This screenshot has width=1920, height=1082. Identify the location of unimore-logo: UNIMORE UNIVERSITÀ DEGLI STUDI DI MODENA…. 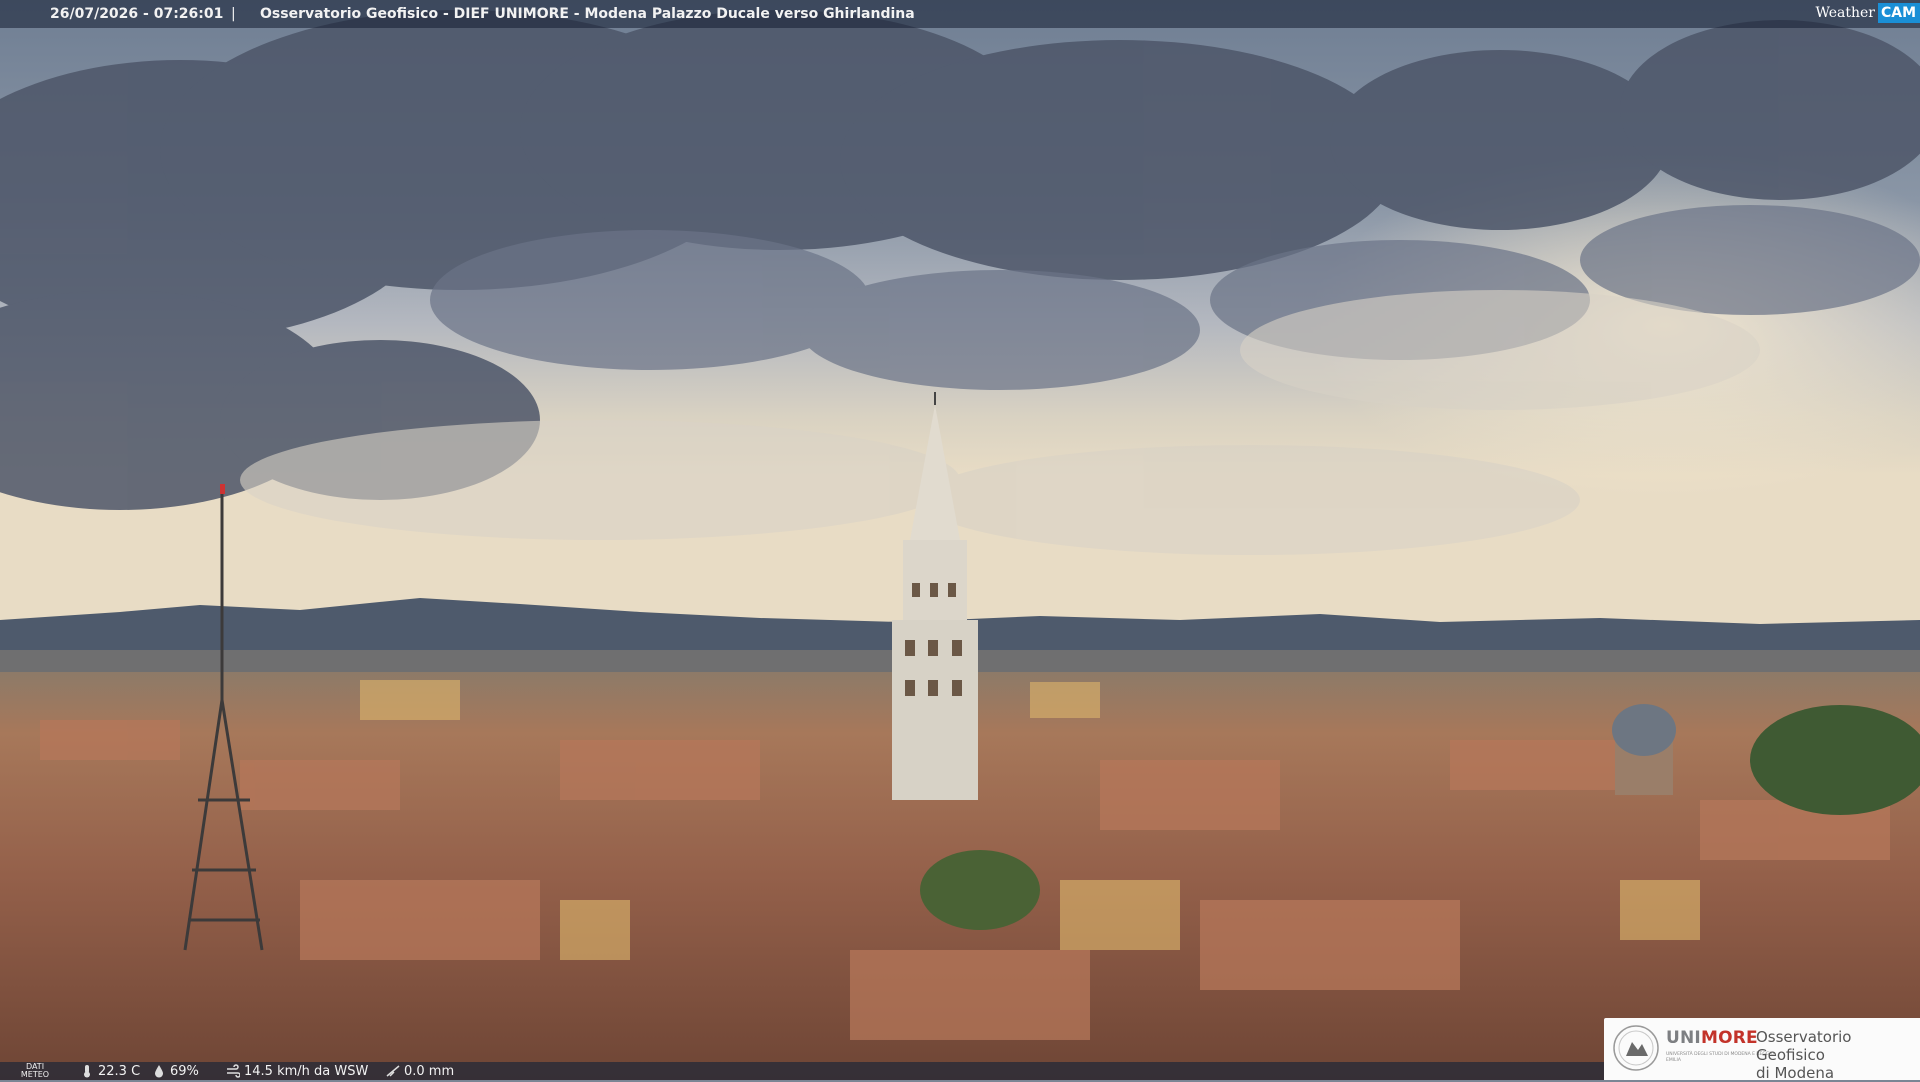
(1762, 1050).